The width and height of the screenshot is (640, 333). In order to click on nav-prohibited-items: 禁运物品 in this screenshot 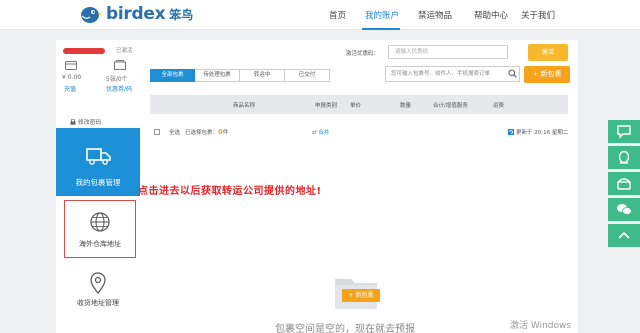, I will do `click(435, 15)`.